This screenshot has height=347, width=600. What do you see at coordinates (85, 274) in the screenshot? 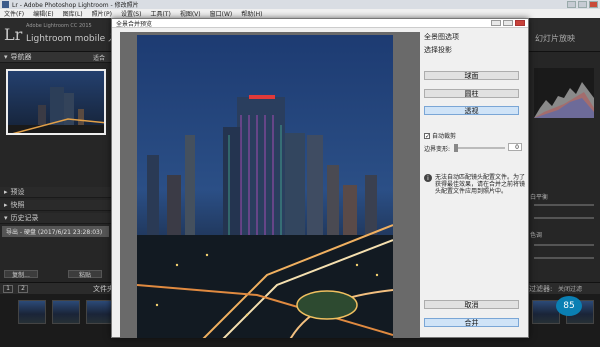
I see `paste-button: 粘贴` at bounding box center [85, 274].